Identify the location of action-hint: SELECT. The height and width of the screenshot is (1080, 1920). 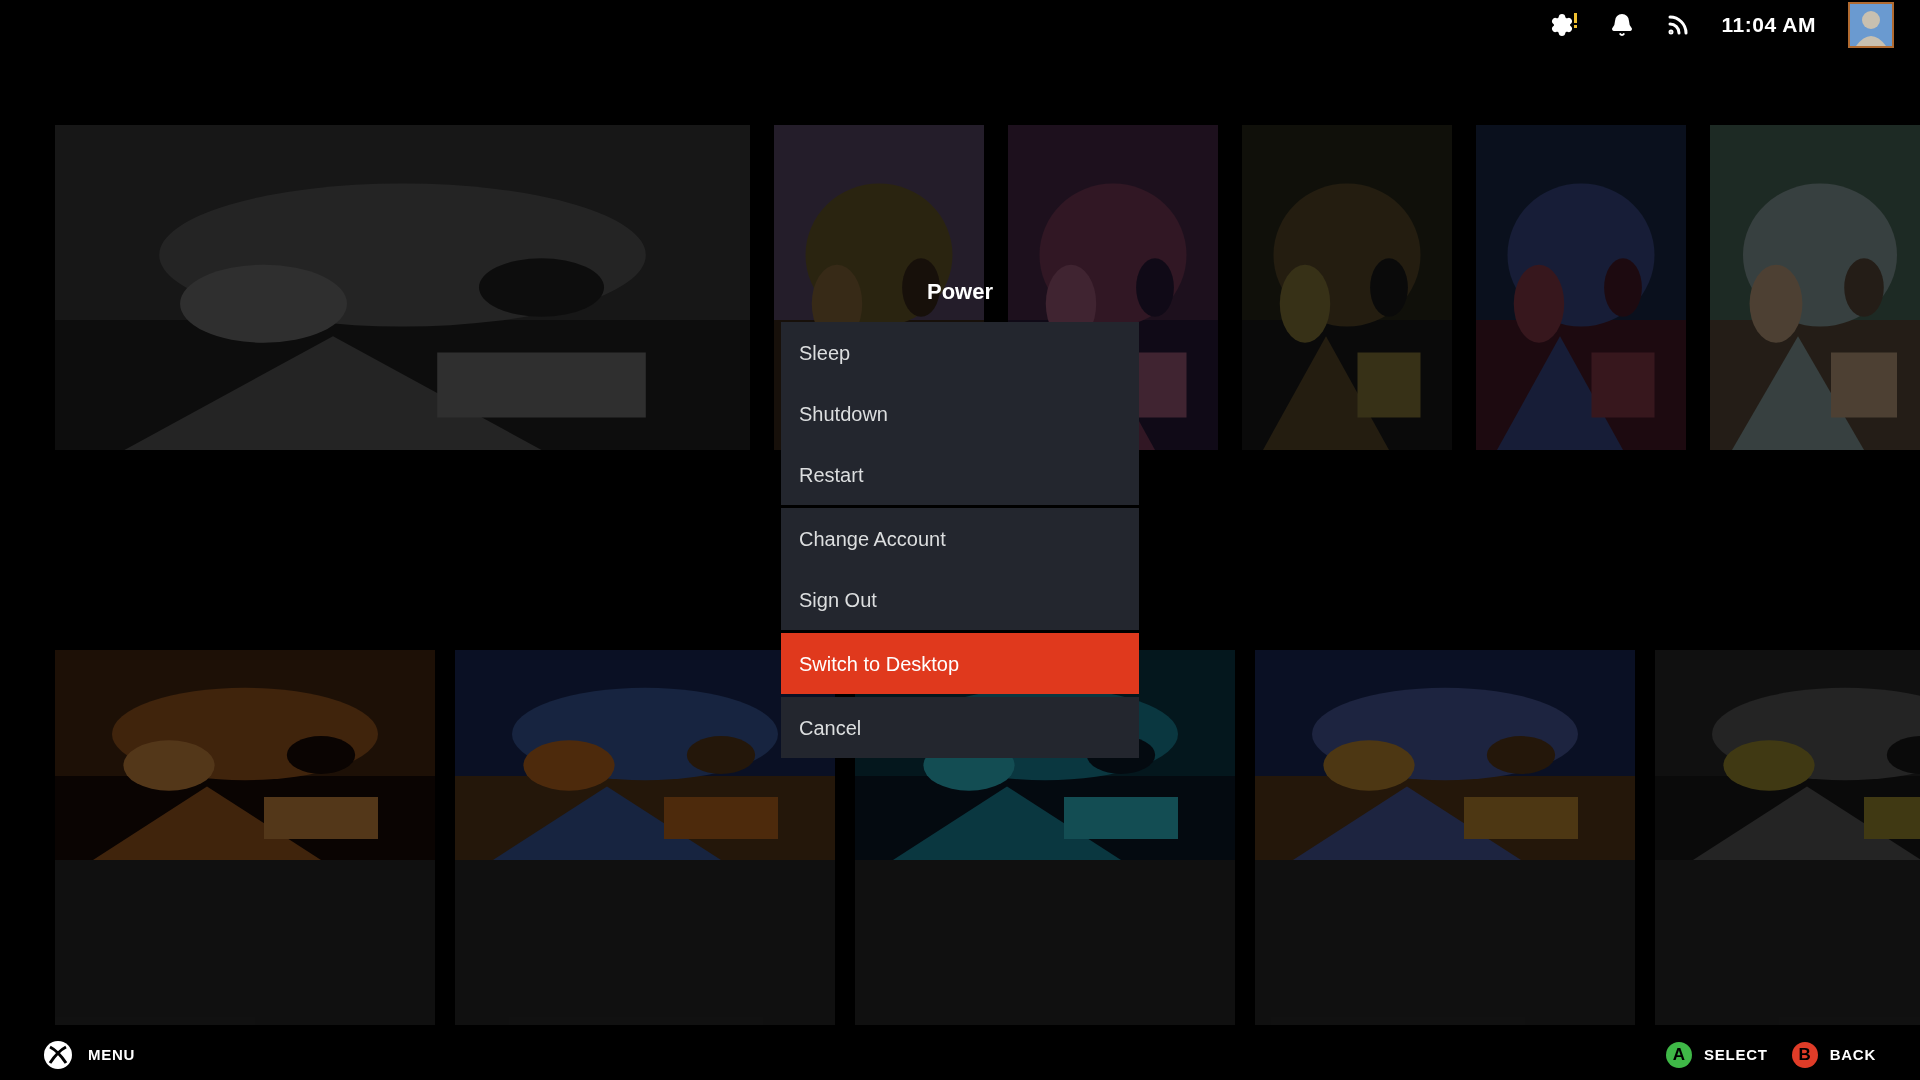
(1735, 1054).